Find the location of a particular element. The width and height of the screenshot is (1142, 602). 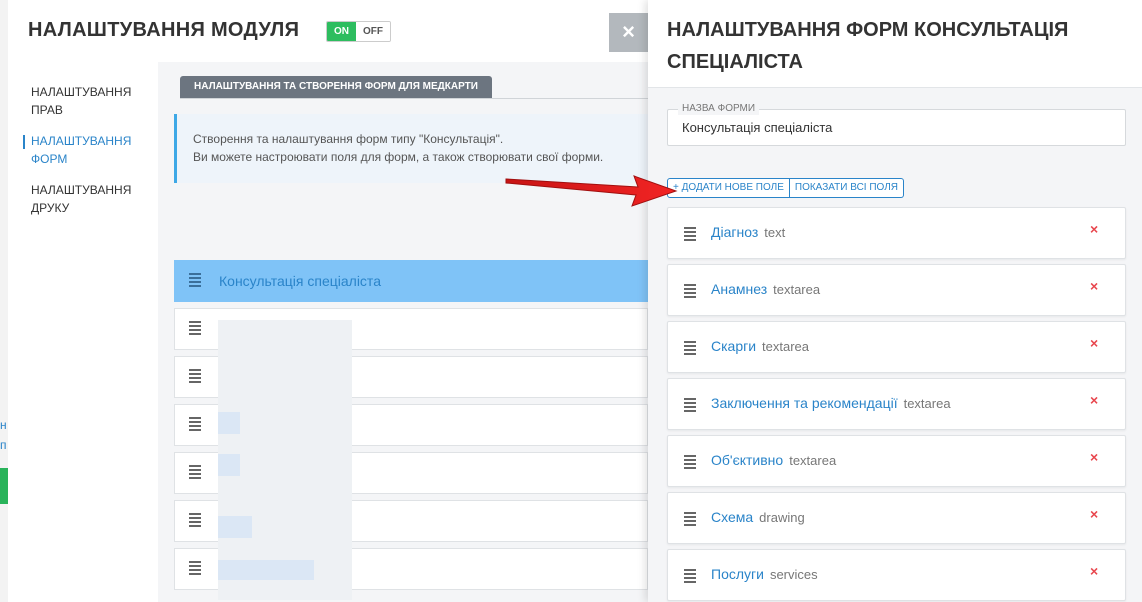

field-row: Анамнез textarea × is located at coordinates (896, 290).